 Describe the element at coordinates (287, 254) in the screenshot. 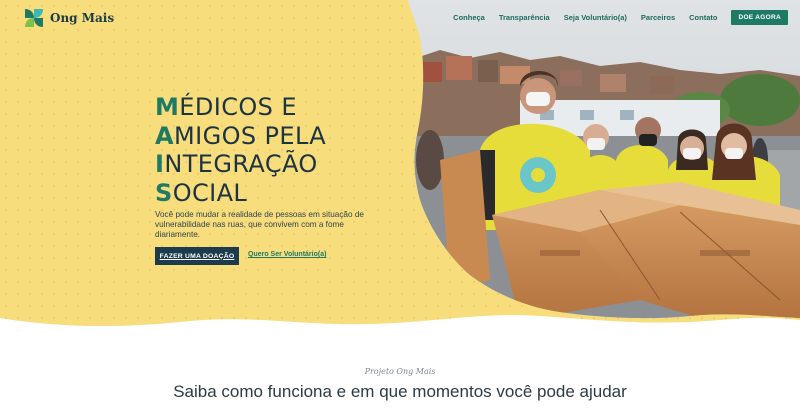

I see `volunteer-link: Quero Ser Voluntário(a)` at that location.